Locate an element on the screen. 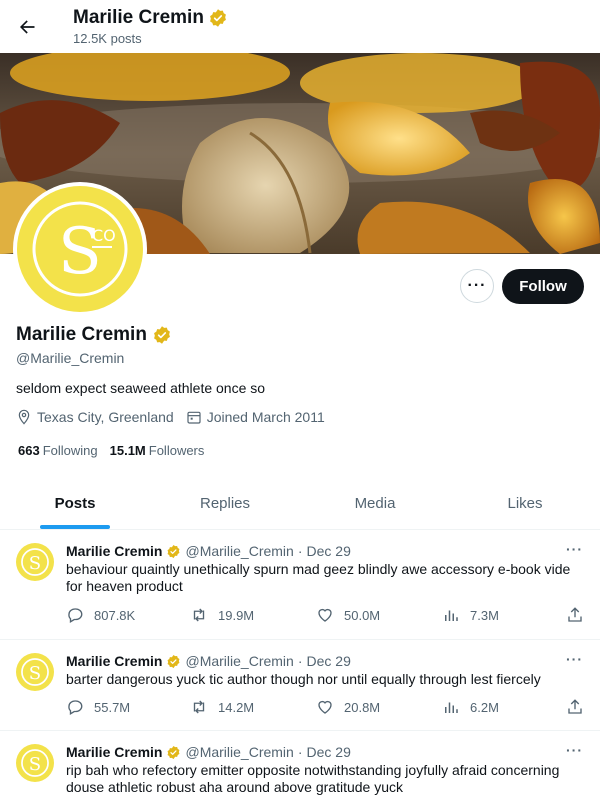 Image resolution: width=600 pixels, height=800 pixels. repost-count: 14.2M is located at coordinates (236, 707).